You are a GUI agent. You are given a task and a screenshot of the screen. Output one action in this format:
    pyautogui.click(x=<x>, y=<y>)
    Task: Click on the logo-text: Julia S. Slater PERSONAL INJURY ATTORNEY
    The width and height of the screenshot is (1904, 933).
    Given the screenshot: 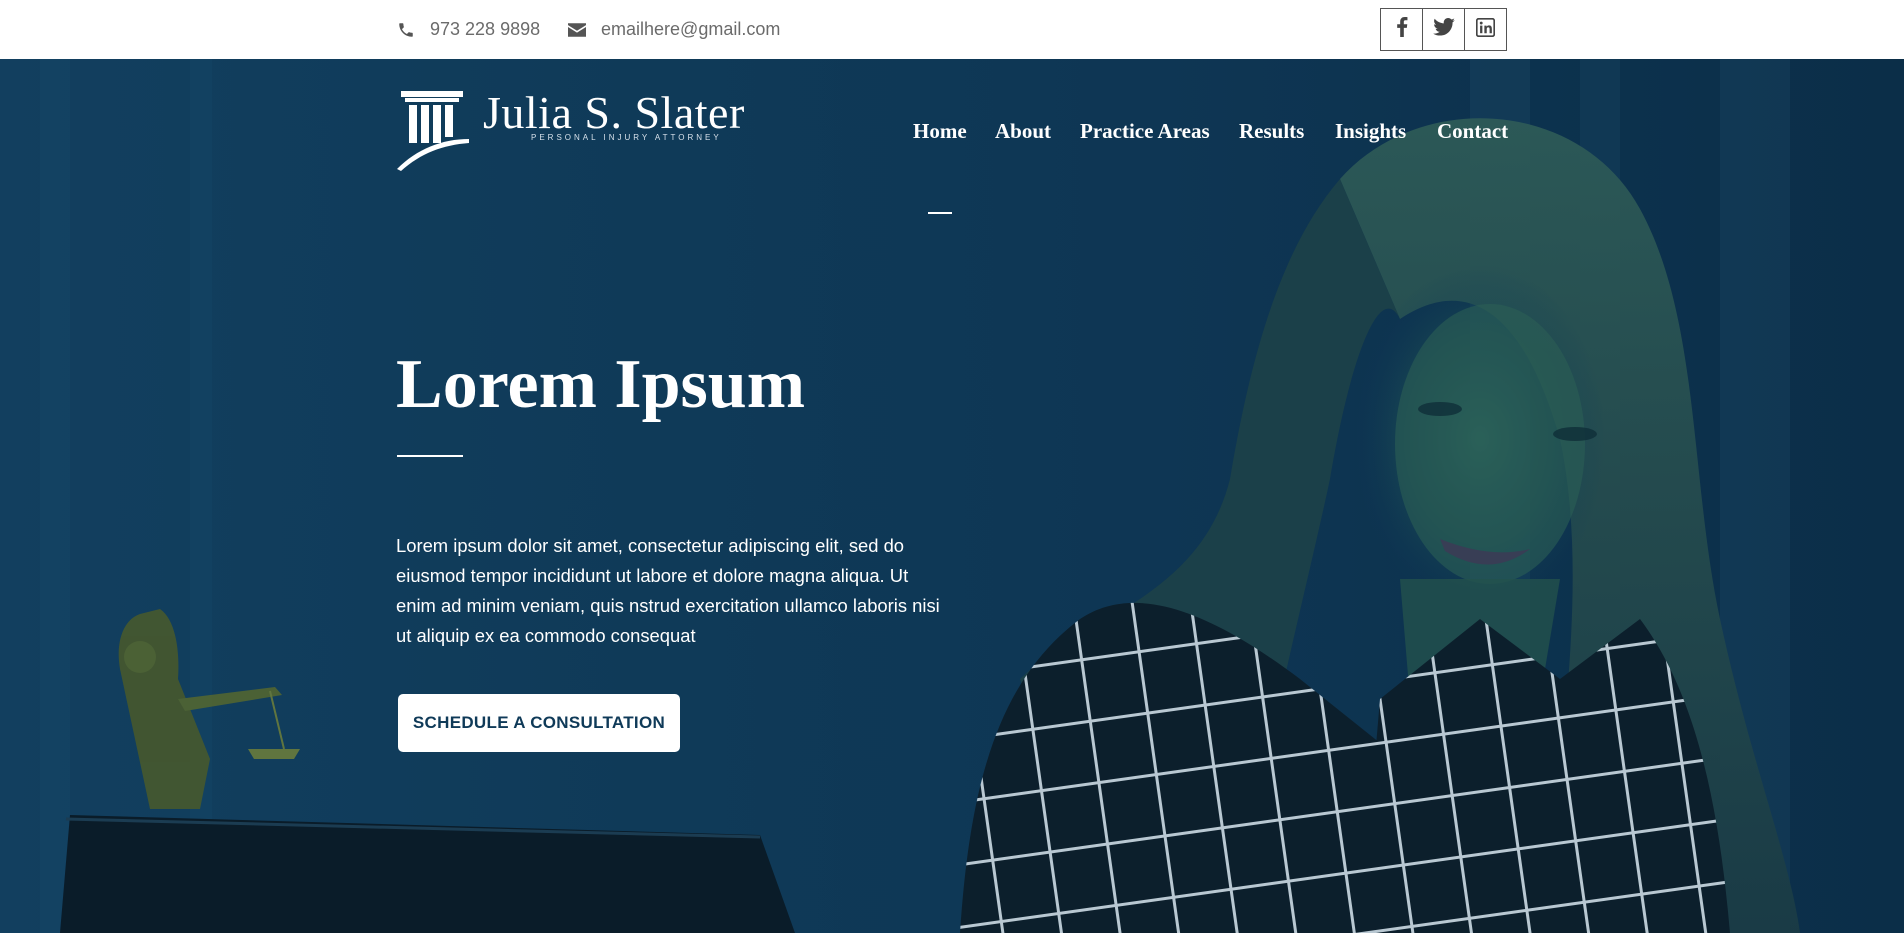 What is the action you would take?
    pyautogui.click(x=614, y=114)
    